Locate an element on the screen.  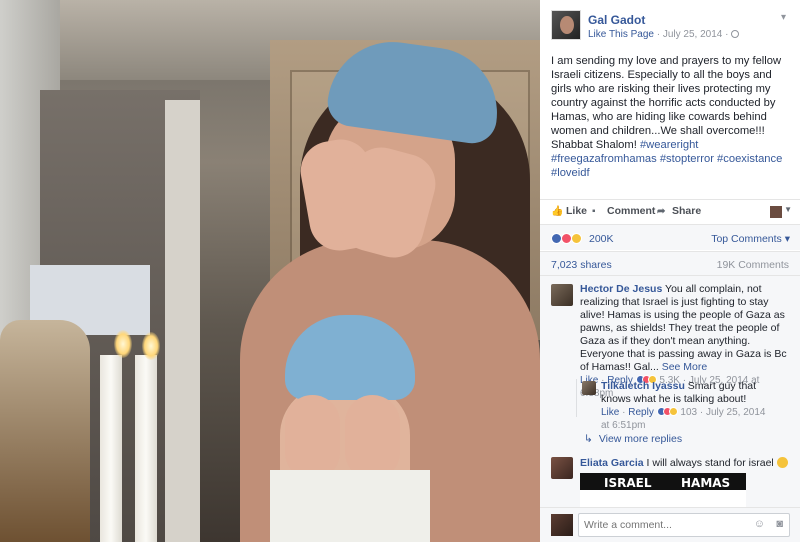
commenter-name: Hector De Jesus is located at coordinates (621, 289).